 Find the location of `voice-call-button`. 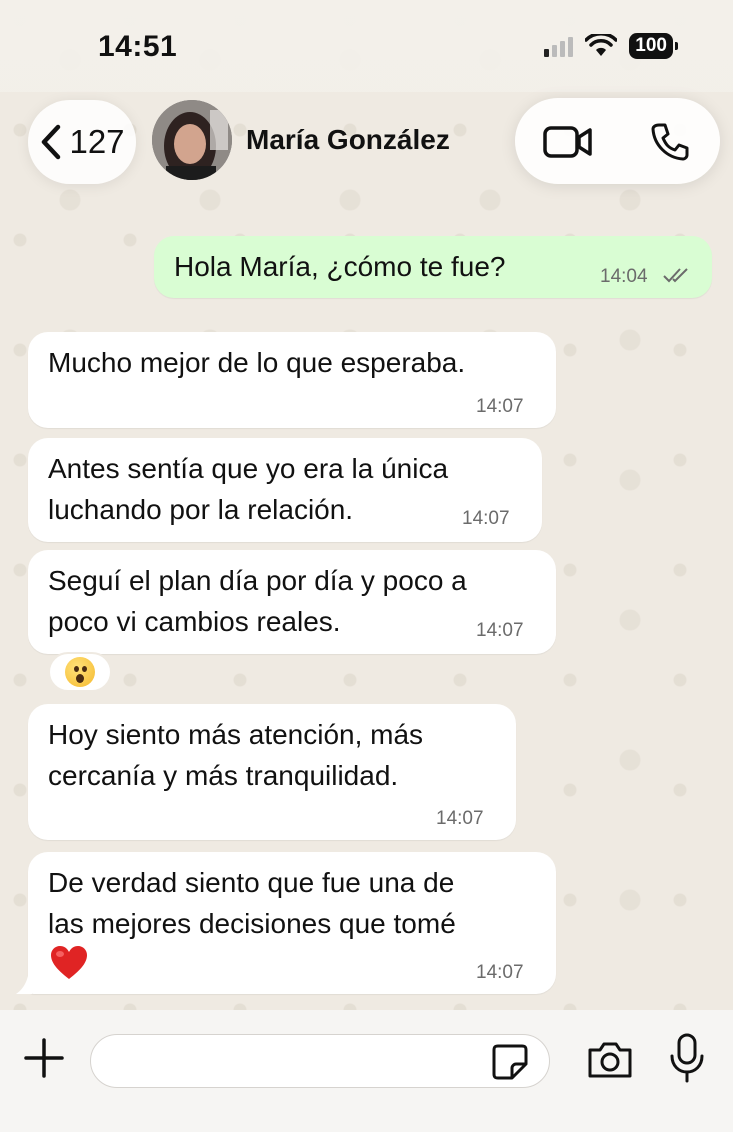

voice-call-button is located at coordinates (670, 142).